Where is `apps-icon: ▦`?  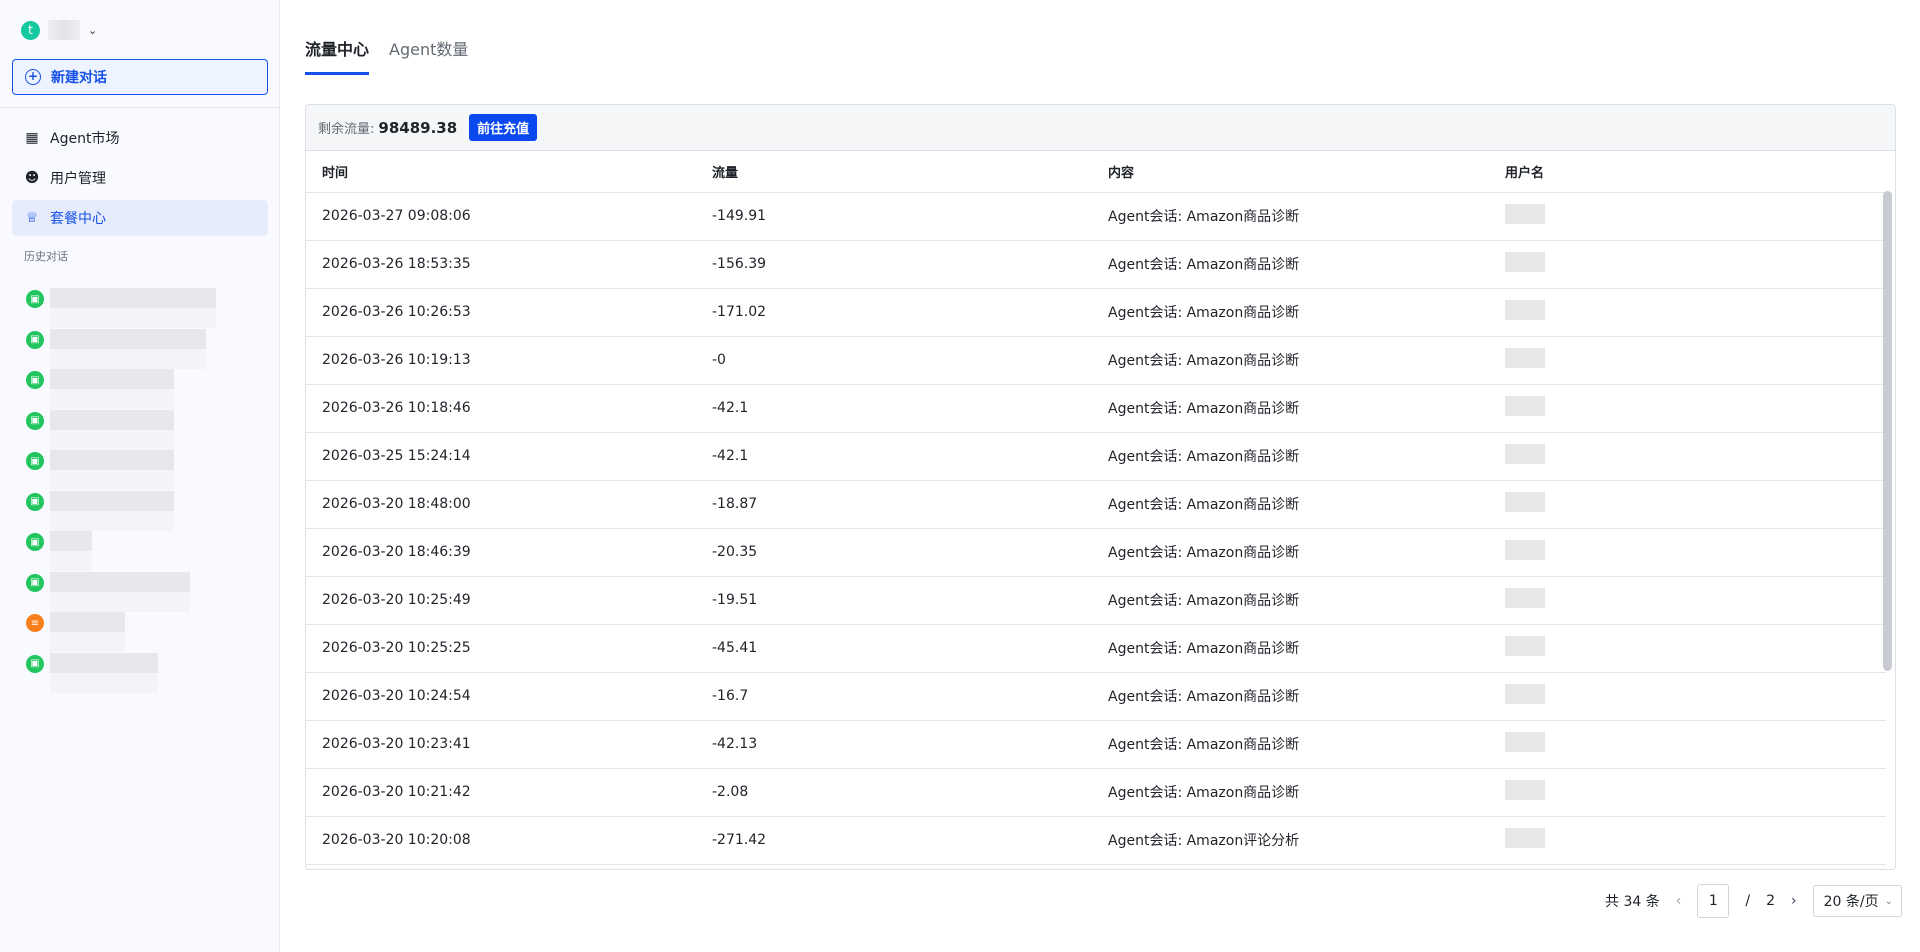
apps-icon: ▦ is located at coordinates (32, 138).